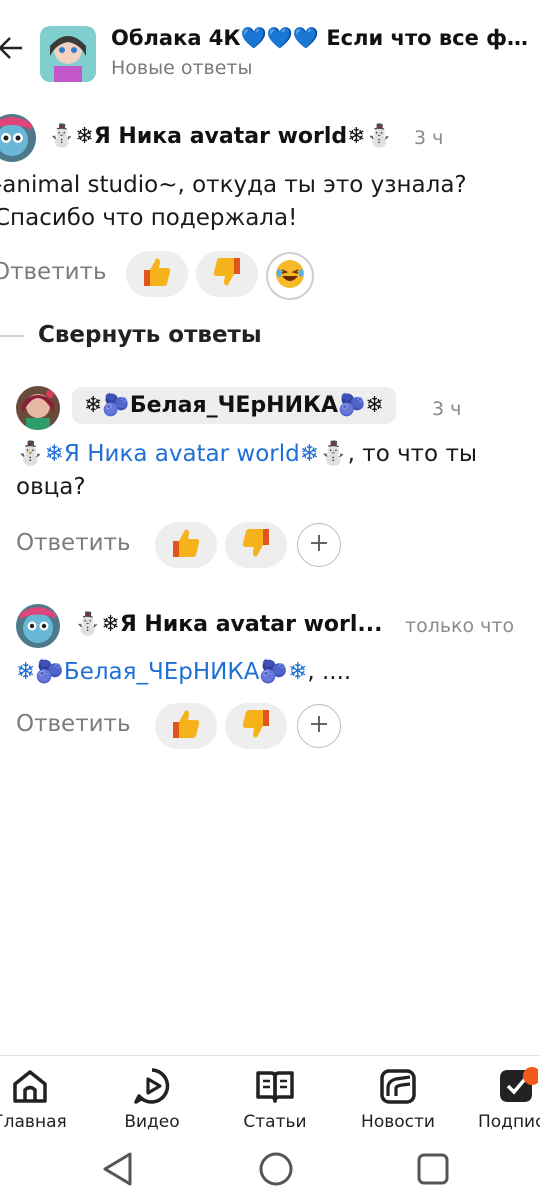 This screenshot has width=540, height=1200. Describe the element at coordinates (509, 1122) in the screenshot. I see `nav-label: Подпис` at that location.